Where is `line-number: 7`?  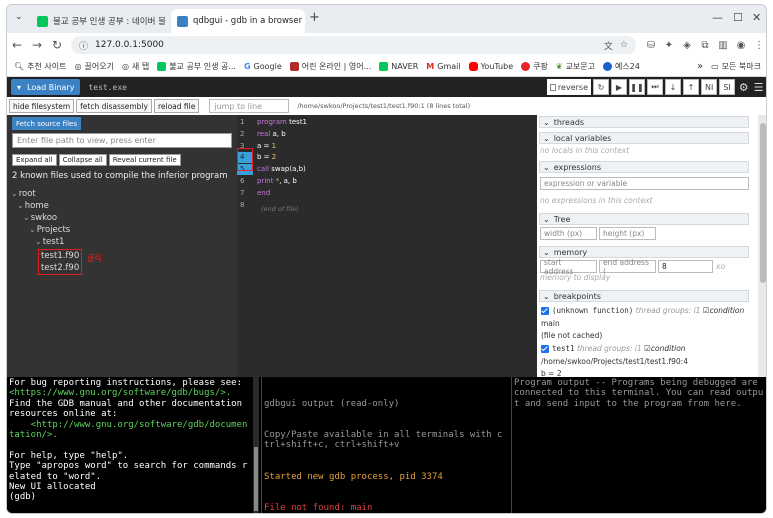 line-number: 7 is located at coordinates (245, 193).